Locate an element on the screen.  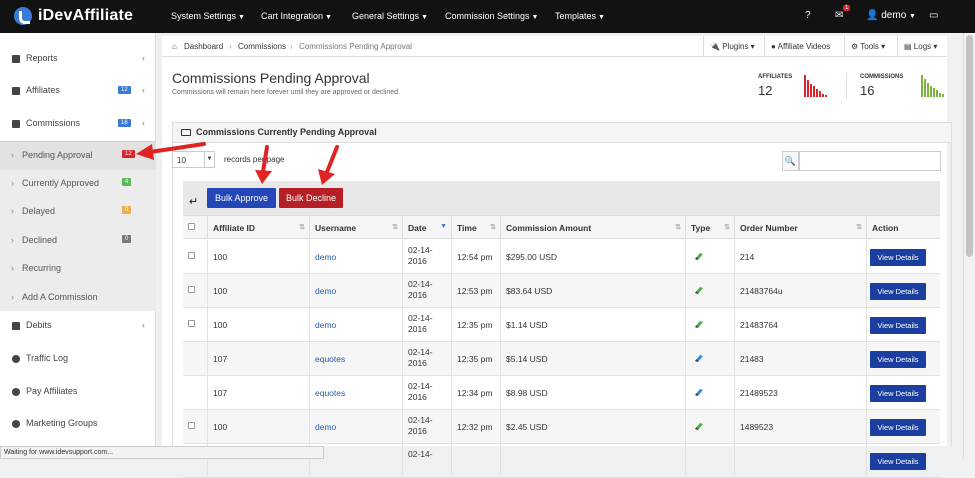
sidebar-subitem-currently-approved: › Currently Approved 4 is located at coordinates (78, 184).